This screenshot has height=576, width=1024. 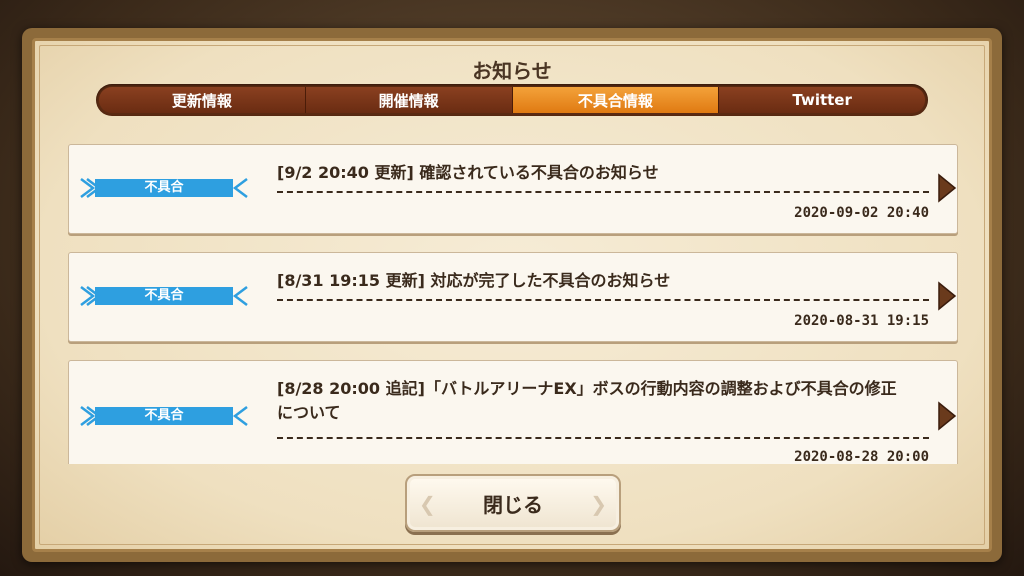 I want to click on close-button-label: 閉じる, so click(x=513, y=504).